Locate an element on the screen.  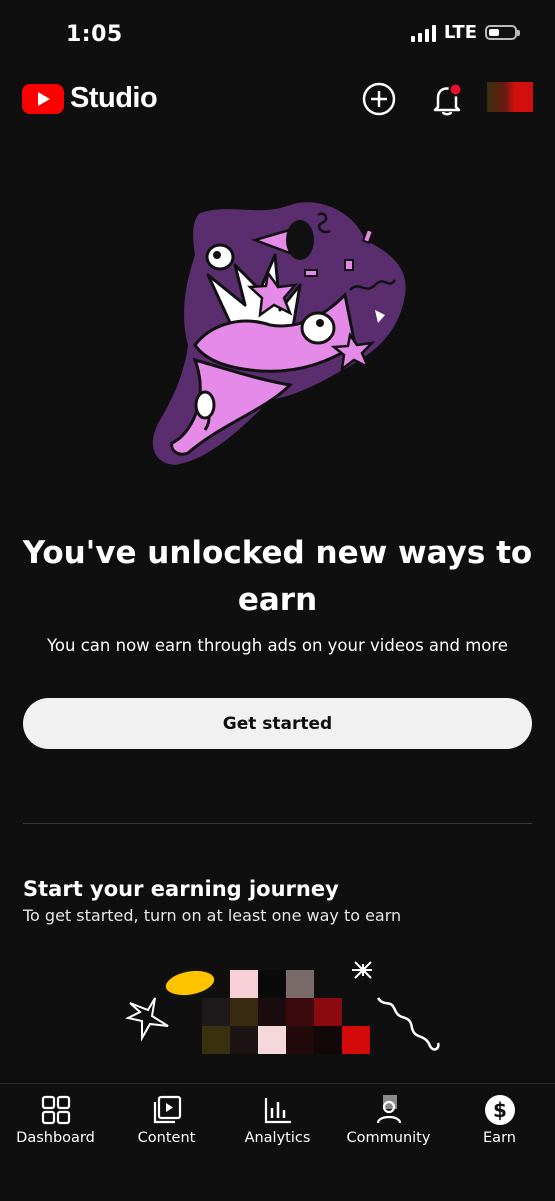
app-name: Studio is located at coordinates (114, 98).